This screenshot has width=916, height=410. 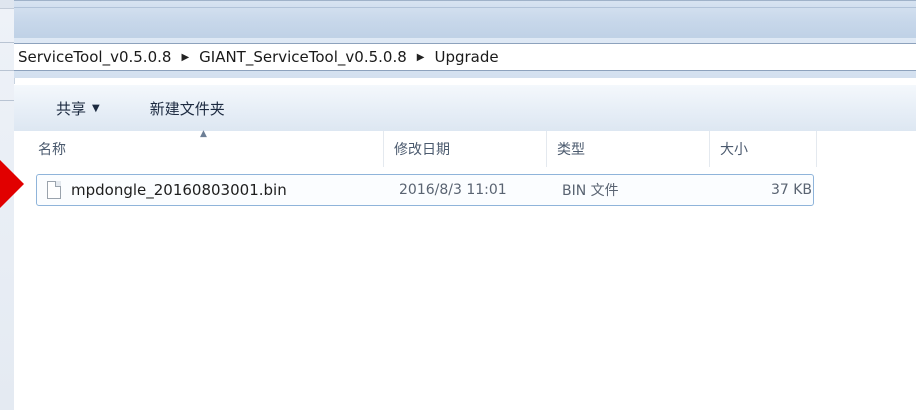 I want to click on column-header-date-modified: 修改日期, so click(x=465, y=149).